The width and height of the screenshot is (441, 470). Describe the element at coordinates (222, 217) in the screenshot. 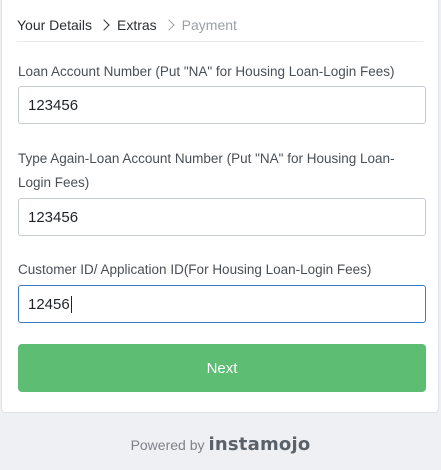

I see `loan-account-confirm-input: 123456` at that location.